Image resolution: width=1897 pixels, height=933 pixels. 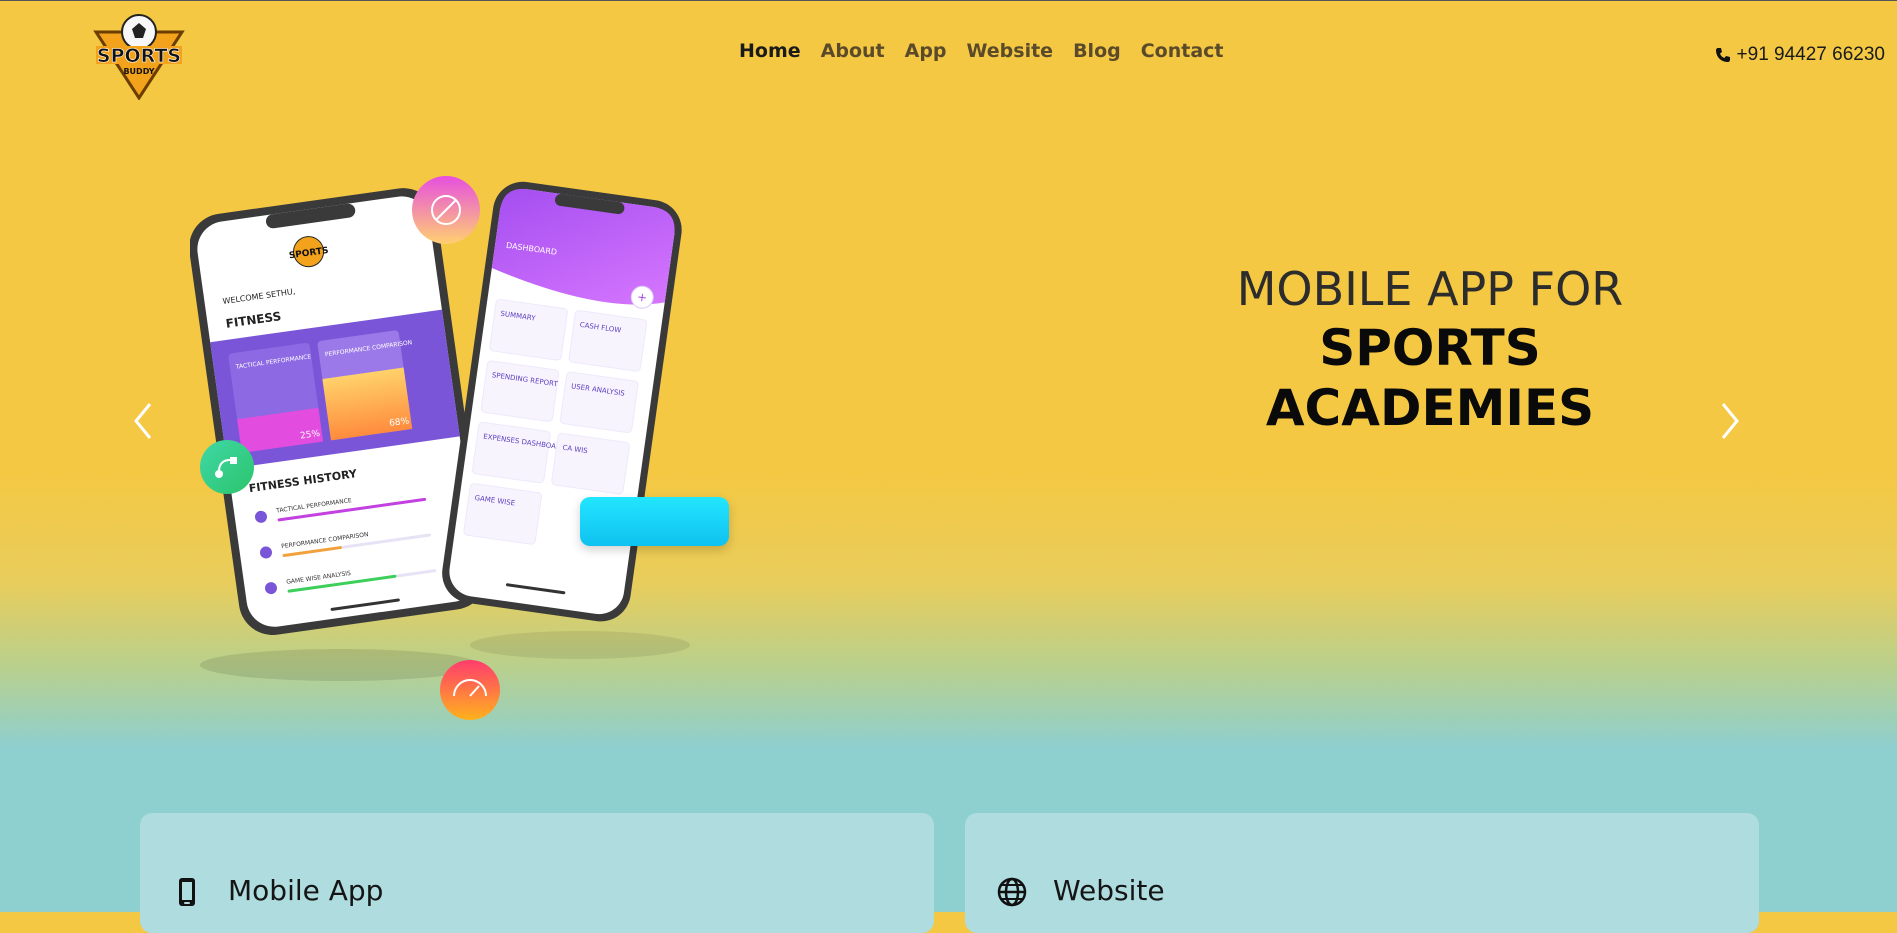 I want to click on nav-contact: Contact, so click(x=1182, y=51).